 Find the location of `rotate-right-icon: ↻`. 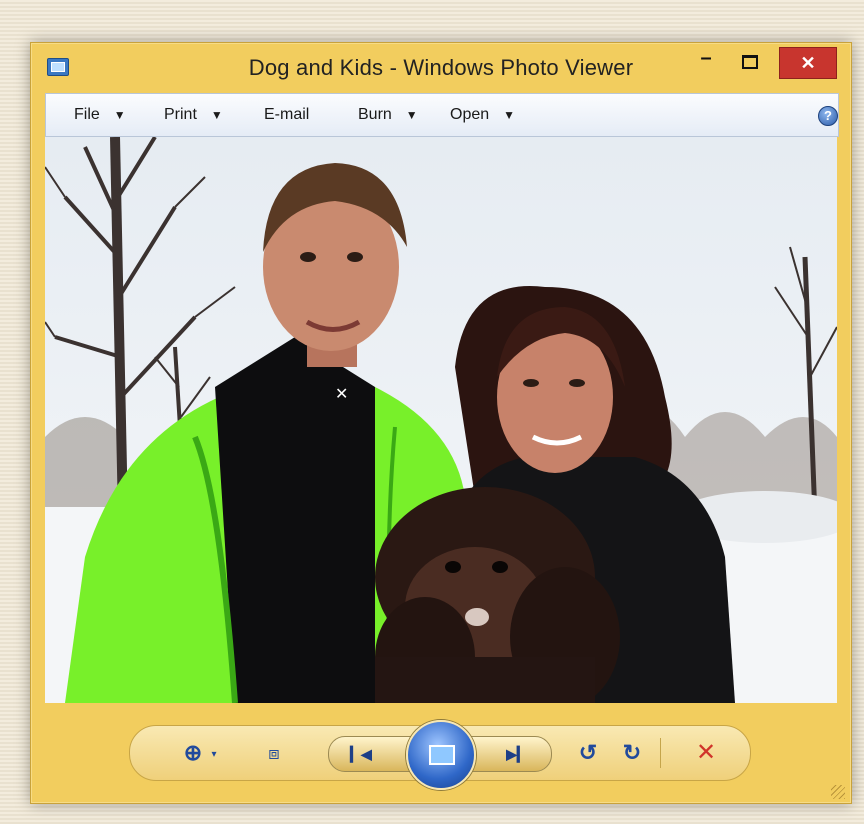

rotate-right-icon: ↻ is located at coordinates (632, 753).